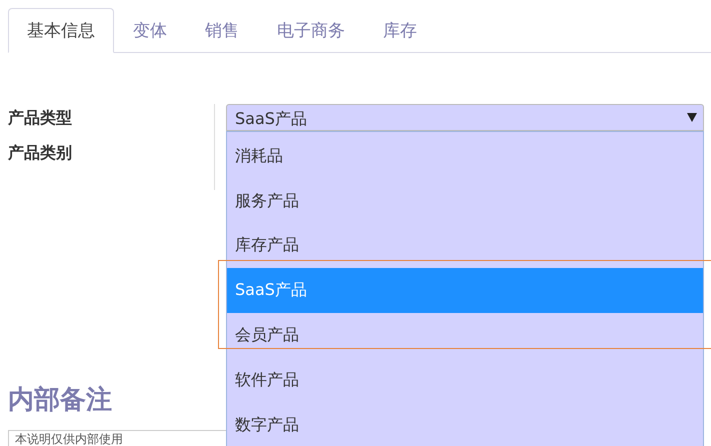 This screenshot has width=711, height=446. Describe the element at coordinates (311, 30) in the screenshot. I see `tab: 电子商务` at that location.